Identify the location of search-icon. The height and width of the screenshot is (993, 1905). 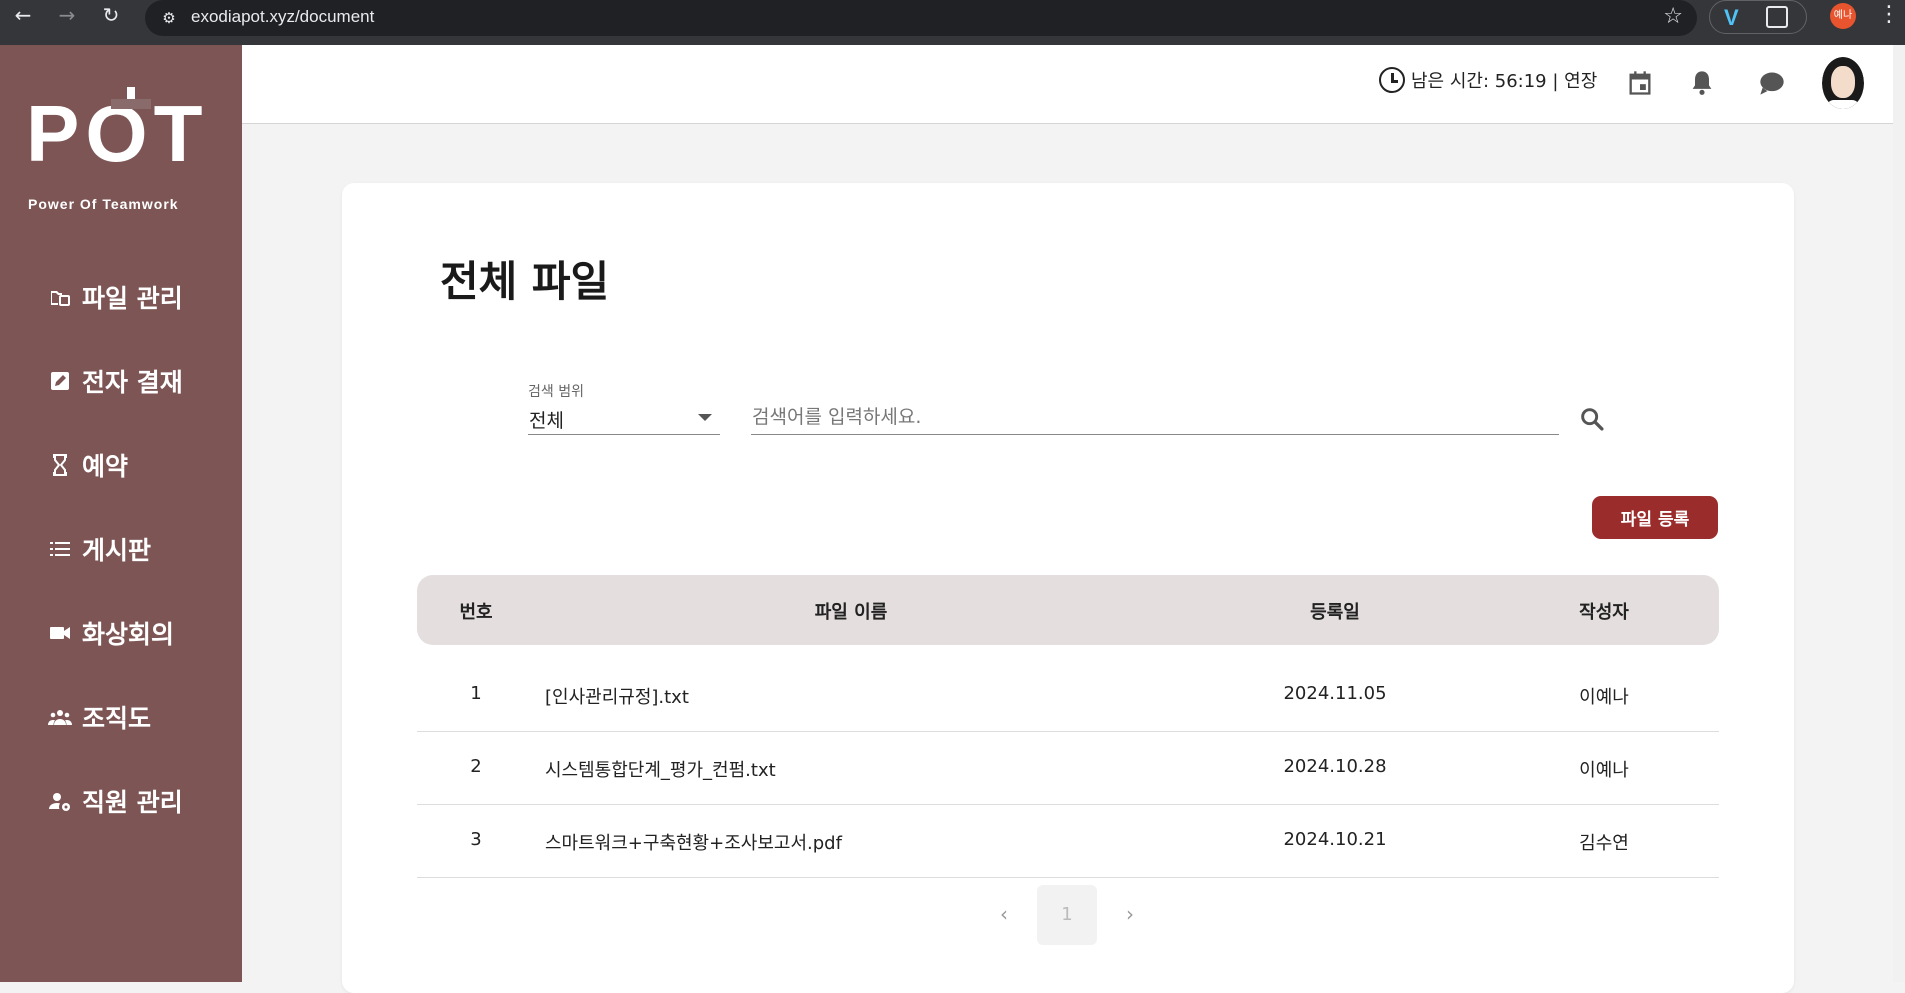
(1592, 419).